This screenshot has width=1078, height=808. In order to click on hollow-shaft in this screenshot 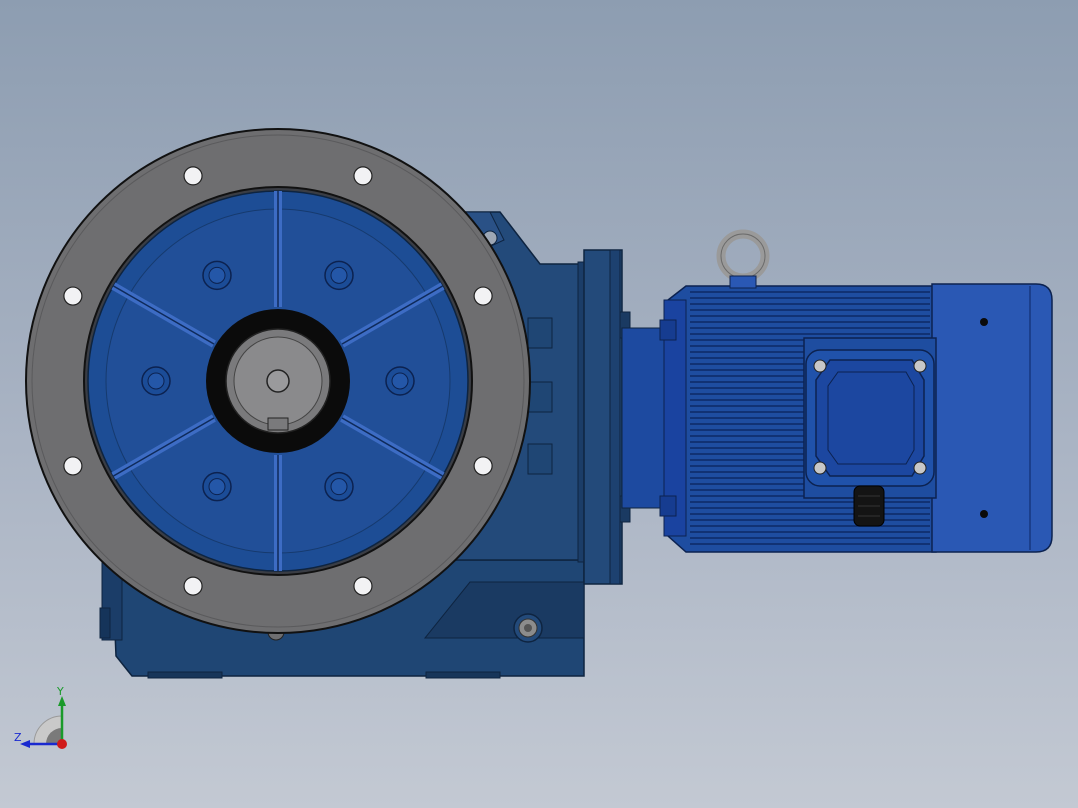, I will do `click(278, 381)`.